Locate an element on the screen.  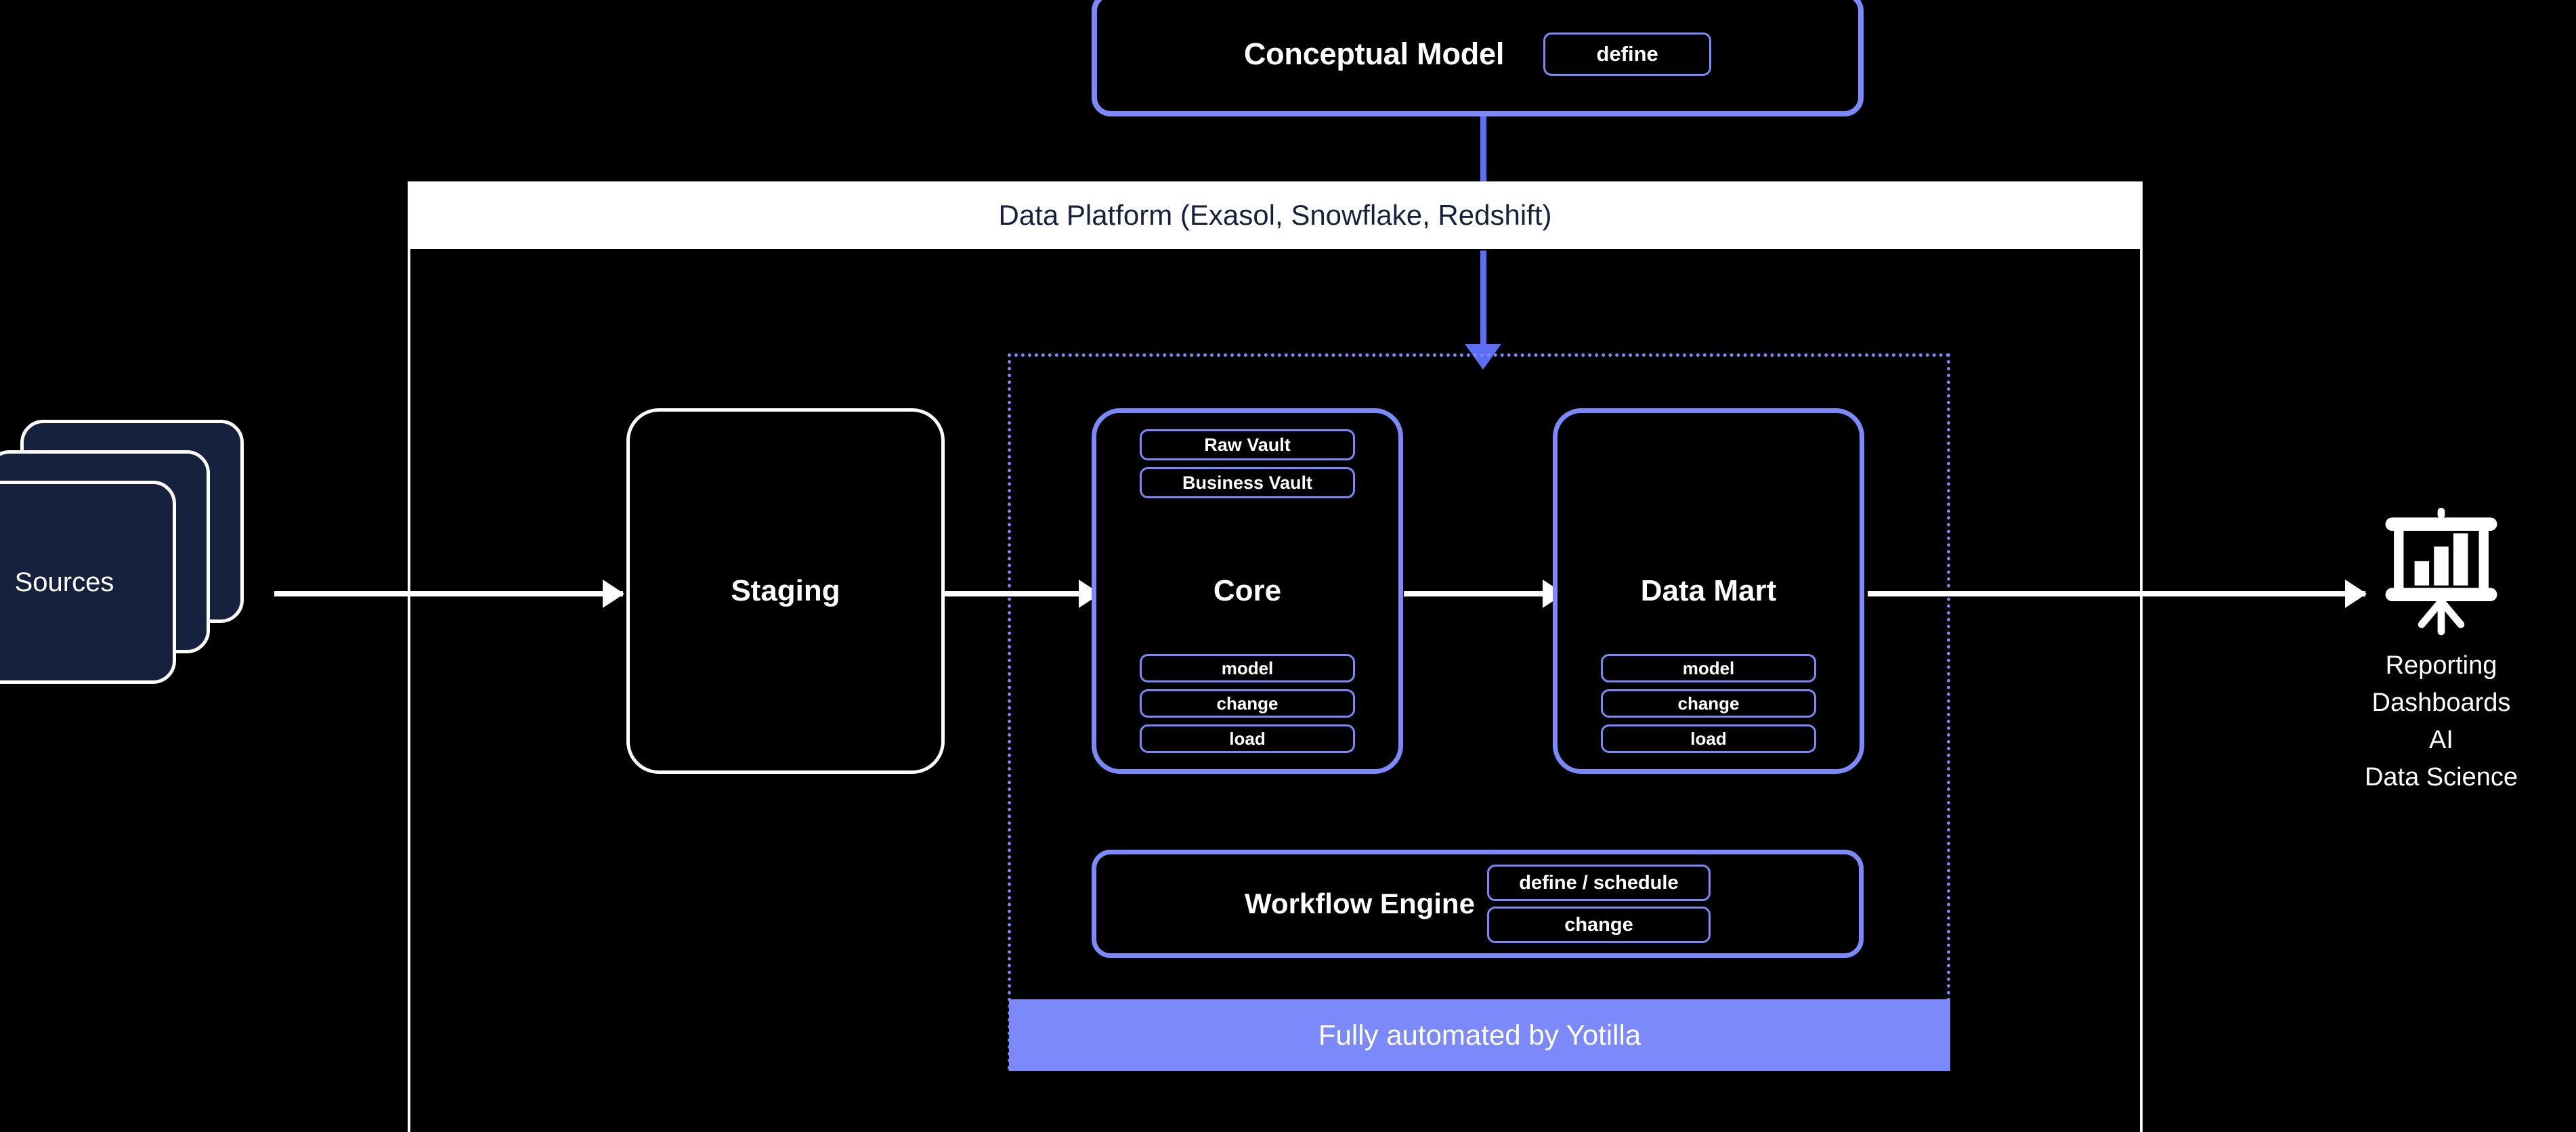
data-mart-title: Data Mart is located at coordinates (1708, 590).